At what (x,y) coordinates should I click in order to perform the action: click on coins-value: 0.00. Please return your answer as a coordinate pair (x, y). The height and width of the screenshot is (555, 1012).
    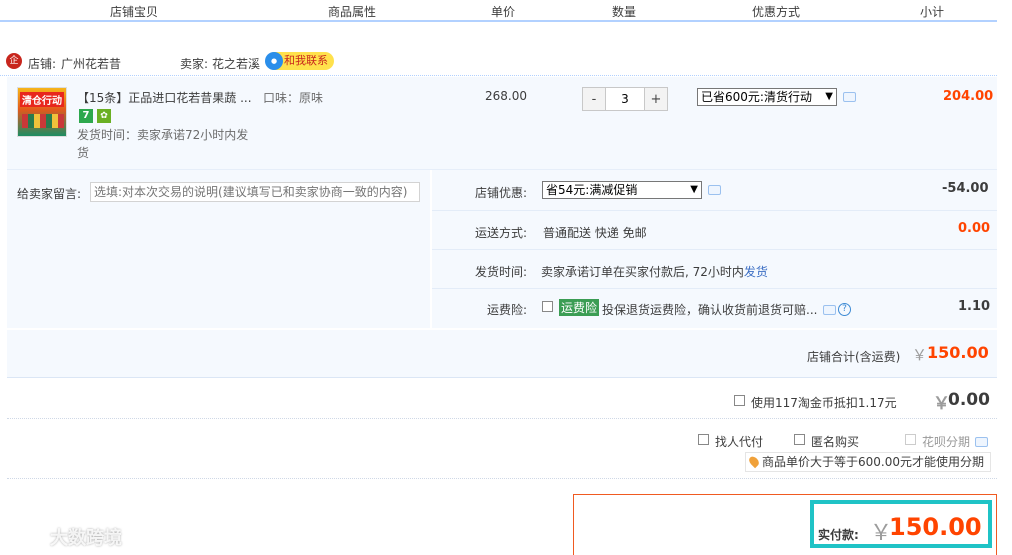
    Looking at the image, I should click on (969, 400).